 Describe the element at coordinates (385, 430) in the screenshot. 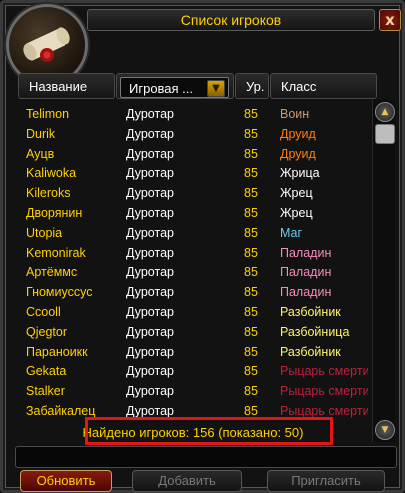

I see `scroll-down-icon: ▼` at that location.